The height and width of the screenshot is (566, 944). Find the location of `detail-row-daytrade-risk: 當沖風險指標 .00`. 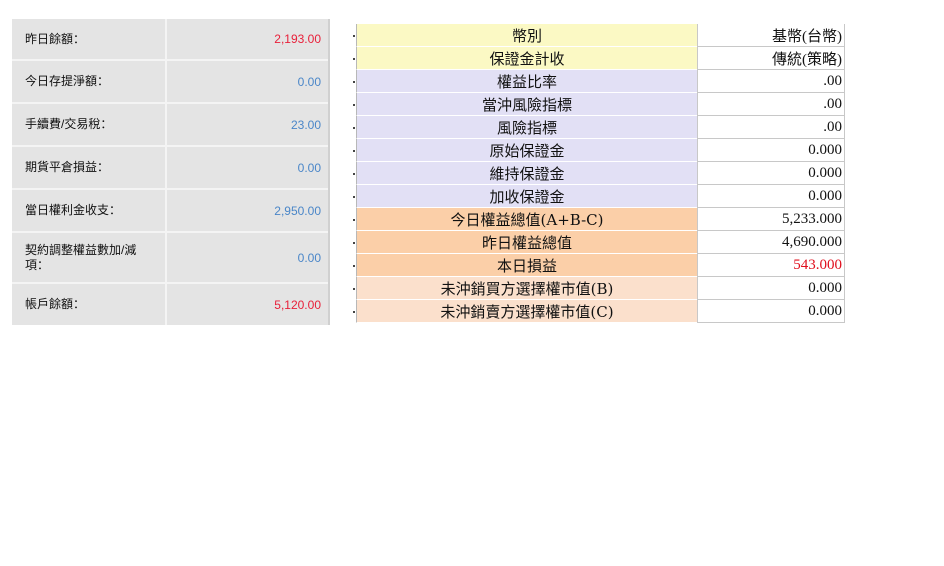

detail-row-daytrade-risk: 當沖風險指標 .00 is located at coordinates (599, 104).